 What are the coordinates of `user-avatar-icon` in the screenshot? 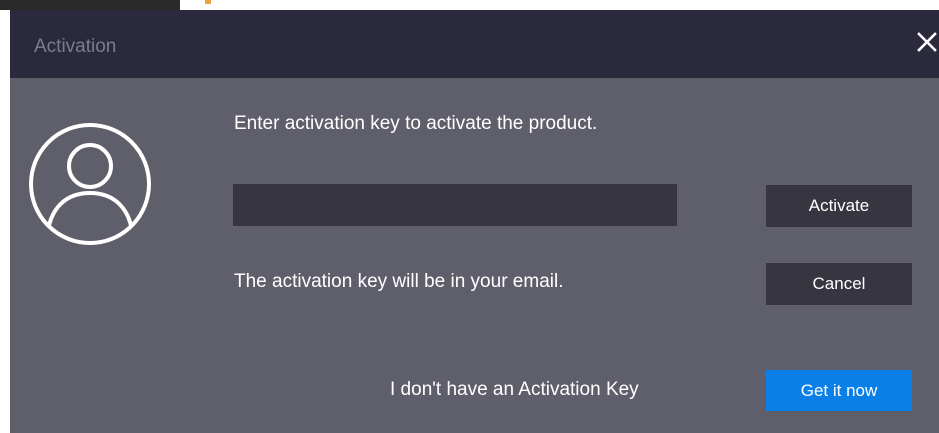 It's located at (90, 184).